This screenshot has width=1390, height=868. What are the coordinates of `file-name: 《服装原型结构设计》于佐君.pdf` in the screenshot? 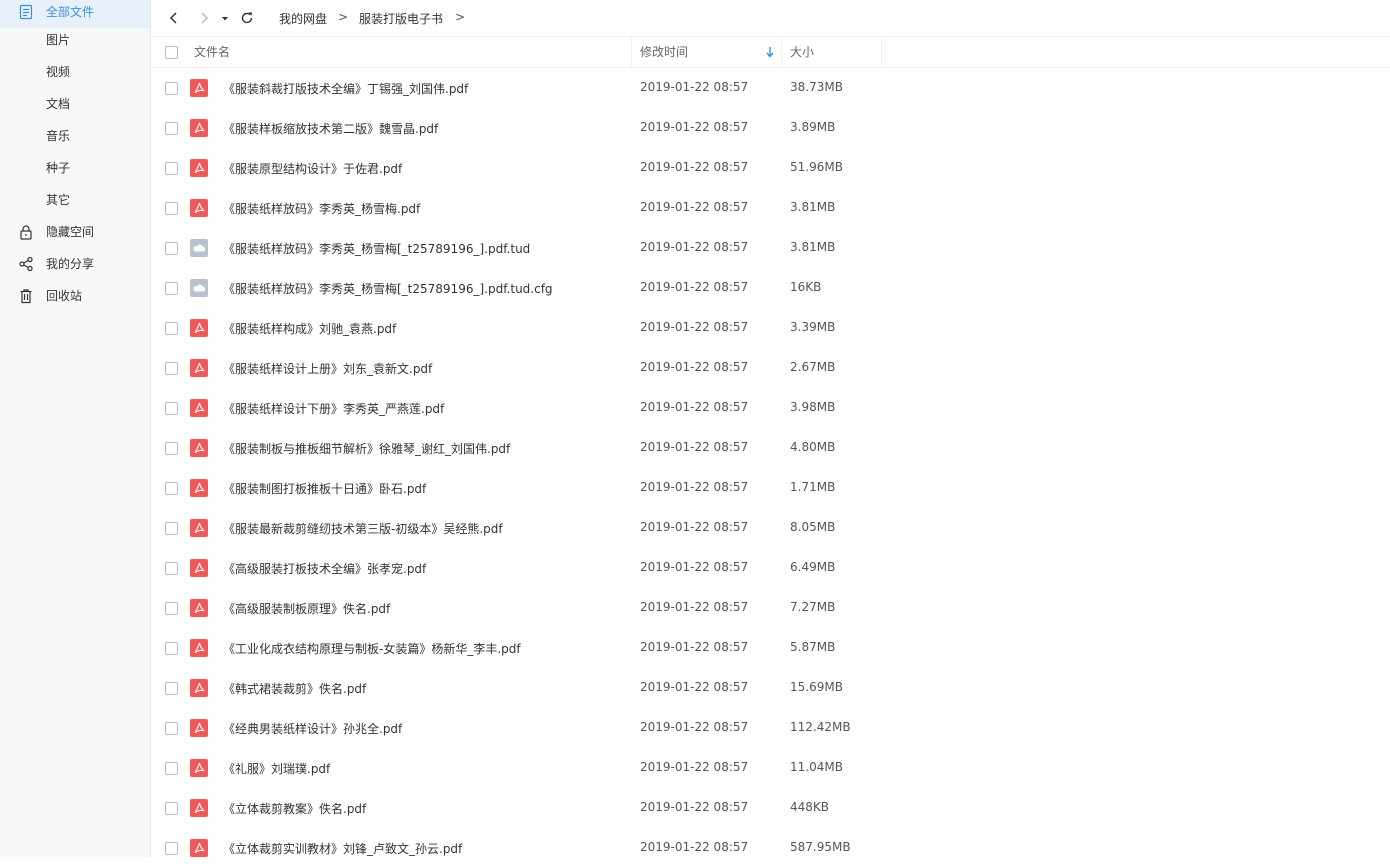 It's located at (312, 168).